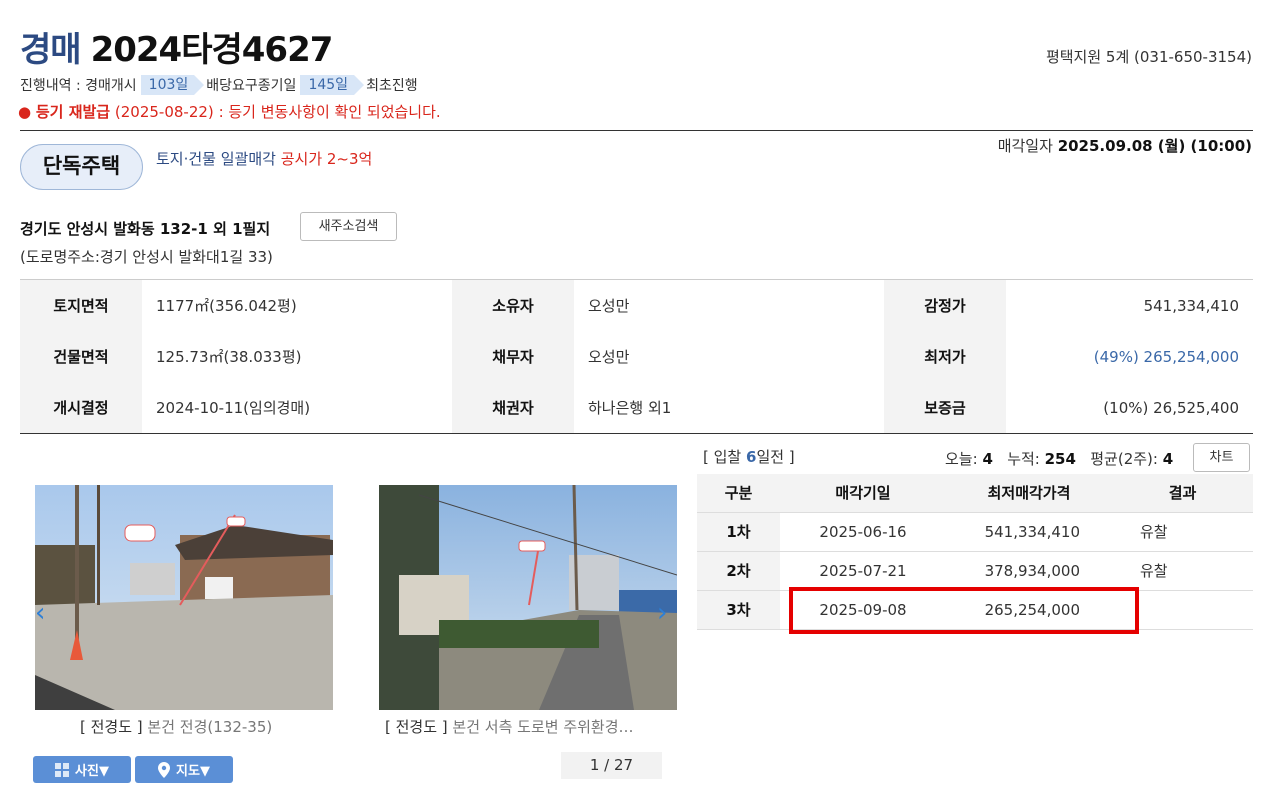  I want to click on case-title: 경매 2024타경4627, so click(177, 46).